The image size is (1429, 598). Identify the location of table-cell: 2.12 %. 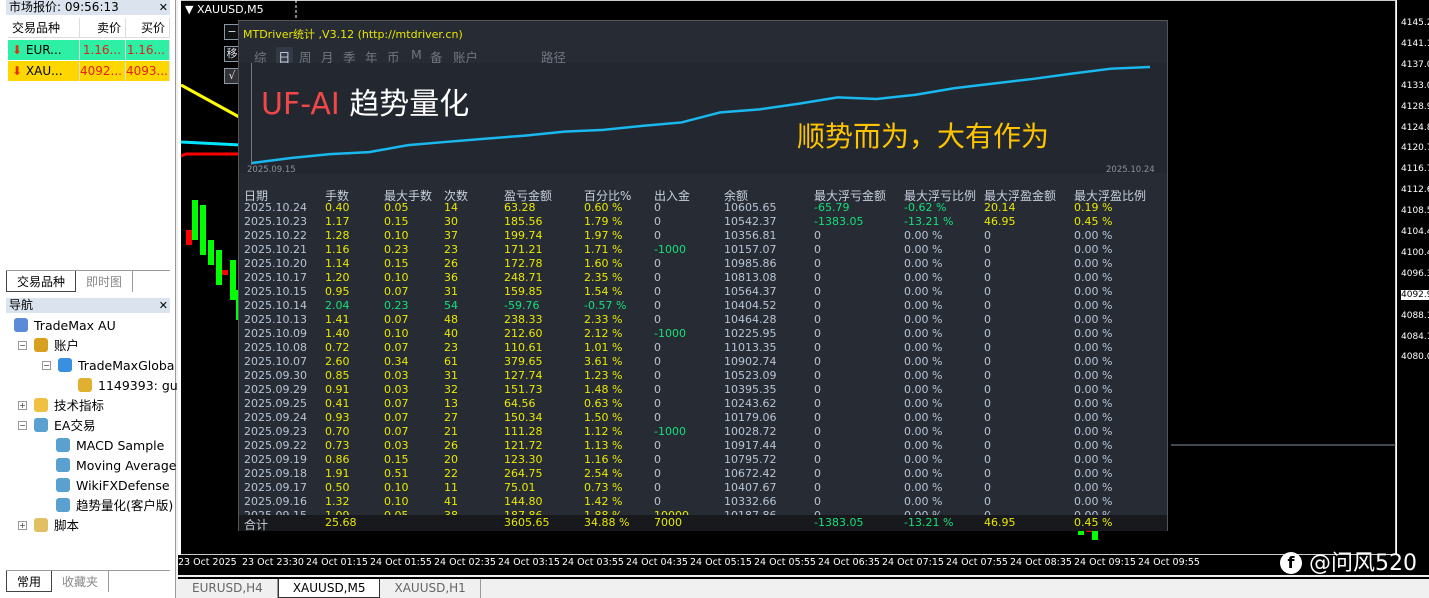
(603, 333).